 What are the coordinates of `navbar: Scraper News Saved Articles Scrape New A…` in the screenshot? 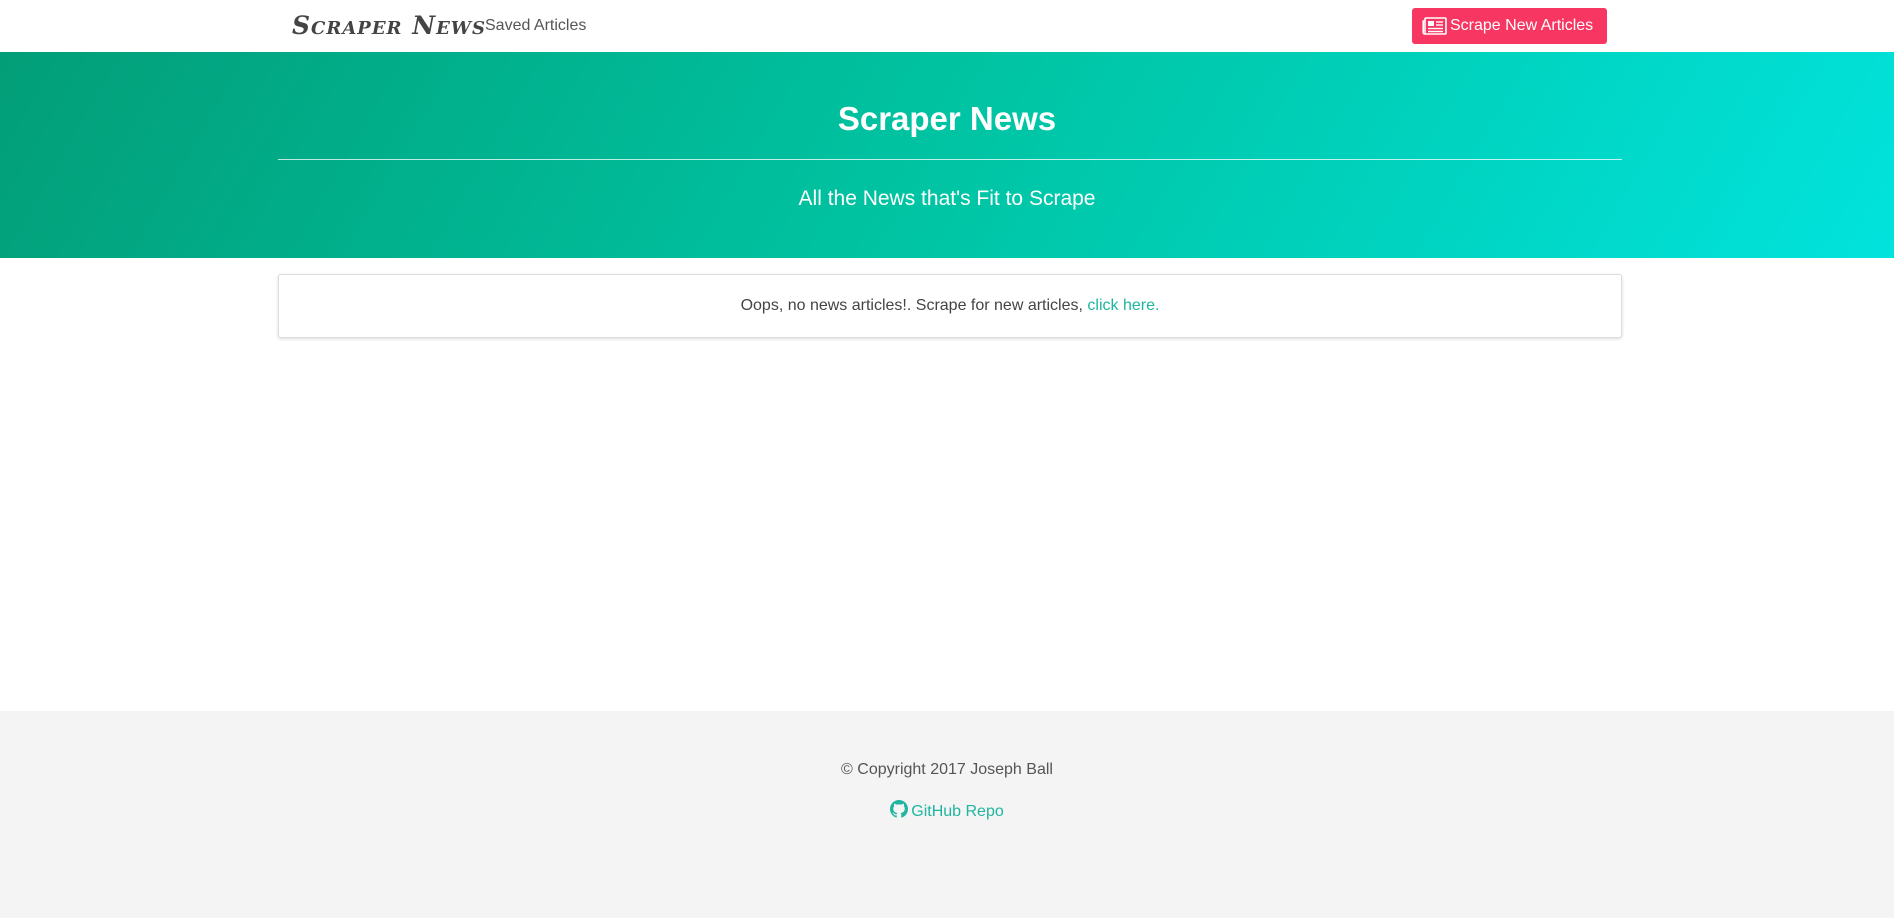 It's located at (947, 26).